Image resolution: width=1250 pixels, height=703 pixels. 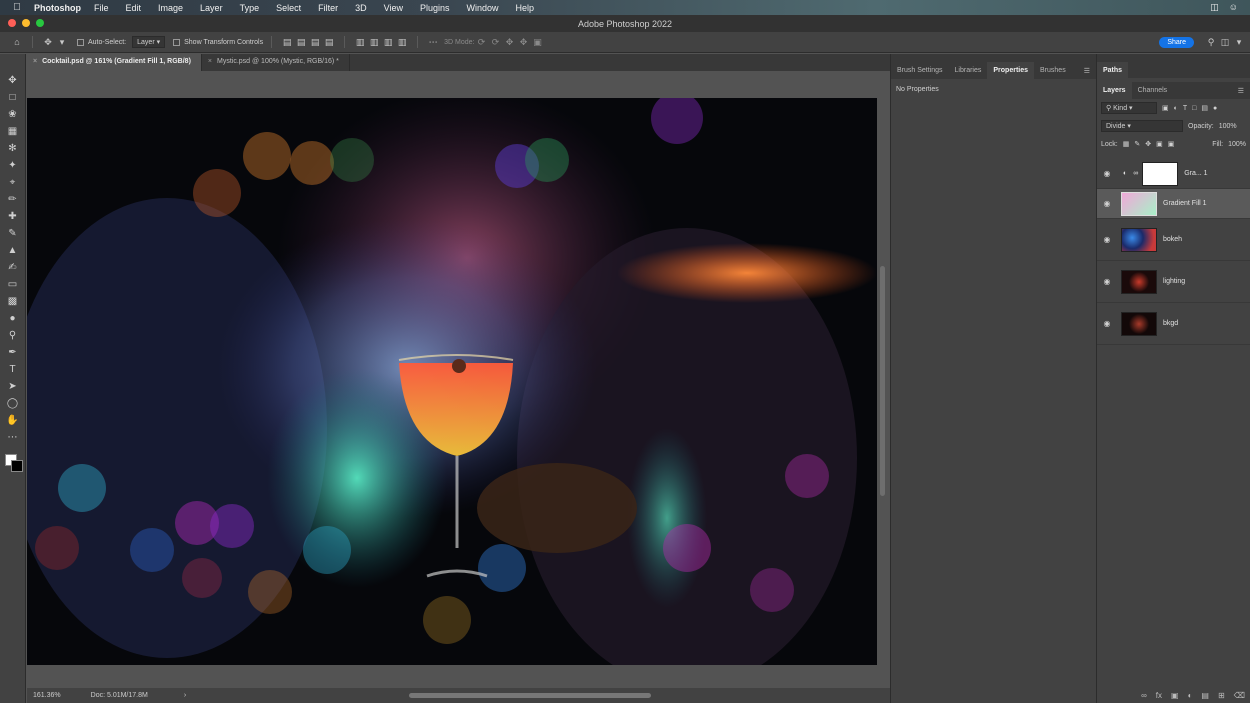 I want to click on magic-wand-icon: ✦, so click(x=13, y=165).